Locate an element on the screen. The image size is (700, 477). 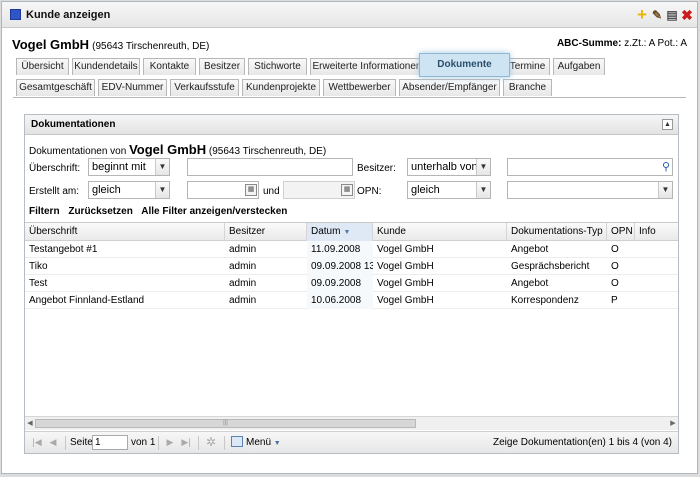
customer-header: Vogel GmbH (95643 Tirschenreuth, DE) is located at coordinates (110, 44).